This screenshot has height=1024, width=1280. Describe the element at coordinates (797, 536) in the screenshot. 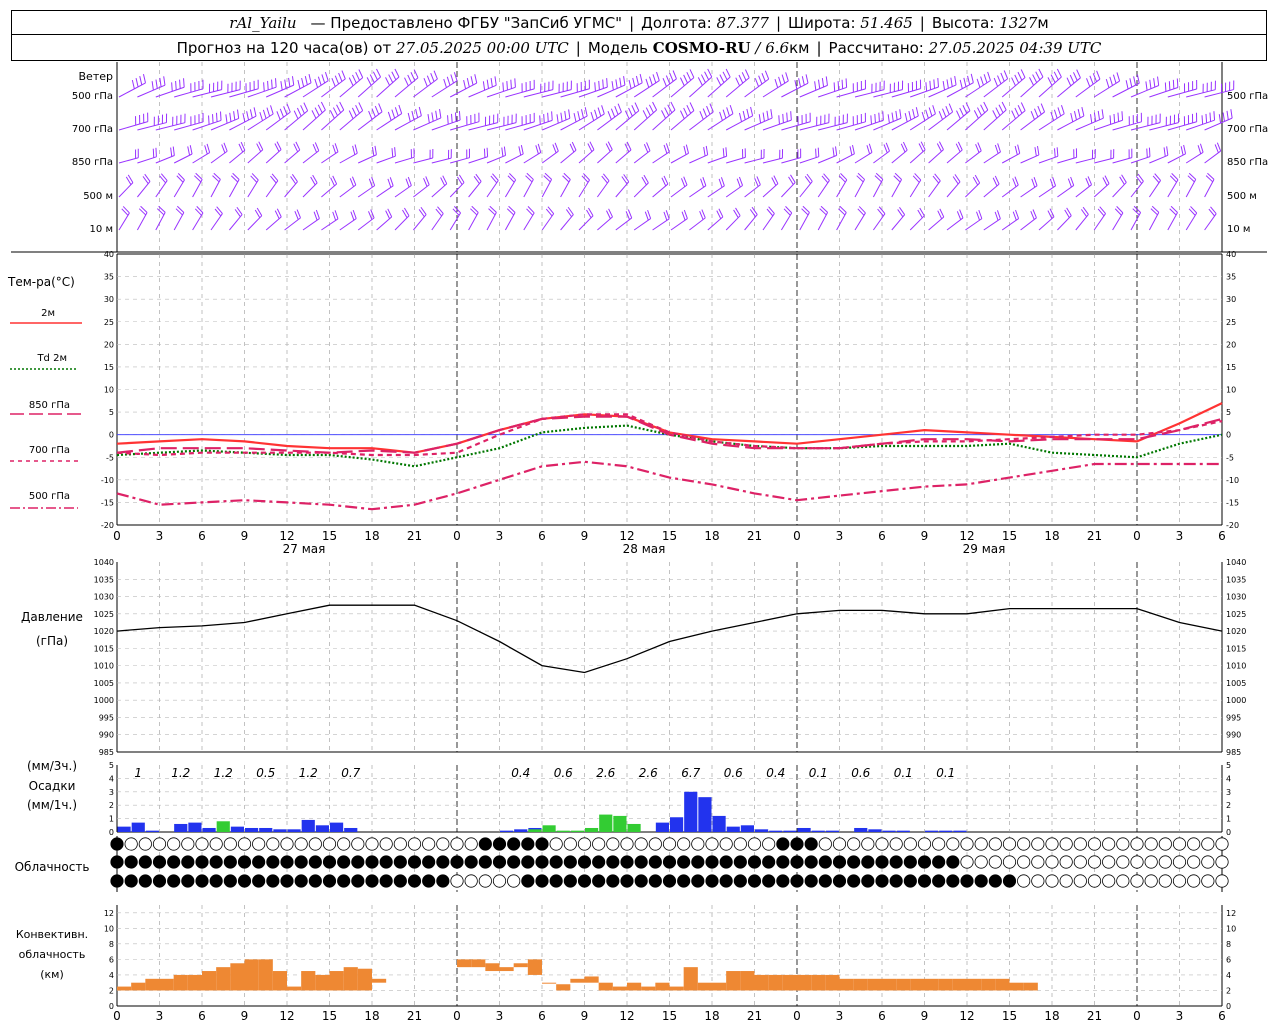

I see `hour-label: 0` at that location.